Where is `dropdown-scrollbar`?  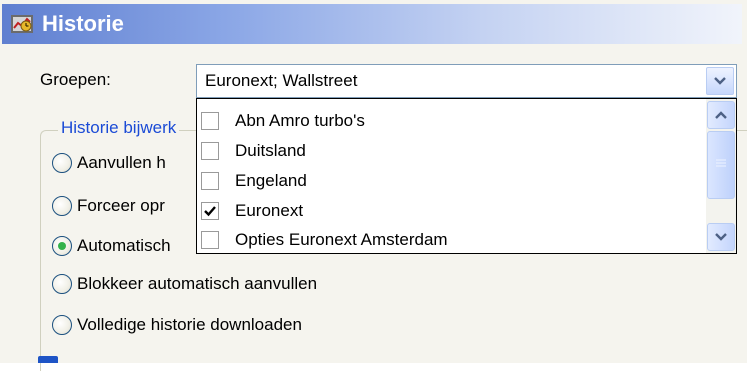
dropdown-scrollbar is located at coordinates (721, 176).